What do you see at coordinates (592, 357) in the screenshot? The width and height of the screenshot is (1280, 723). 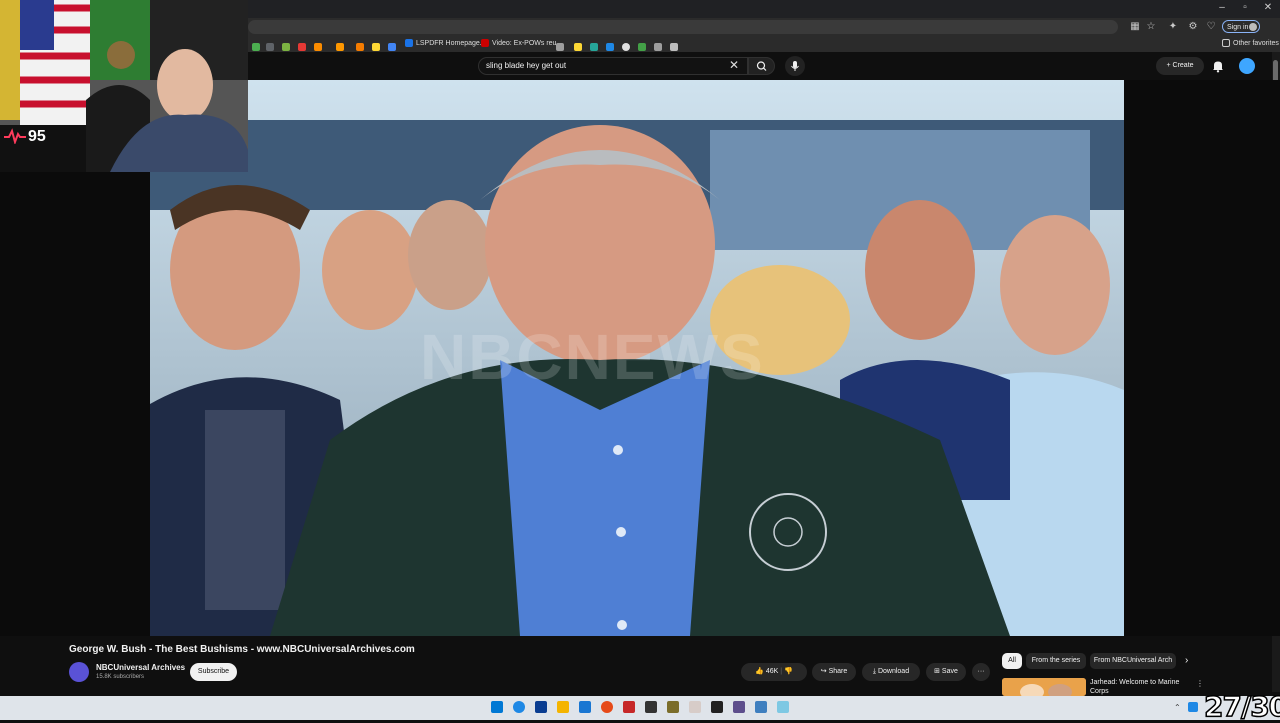 I see `video-watermark: NBCNEWS` at bounding box center [592, 357].